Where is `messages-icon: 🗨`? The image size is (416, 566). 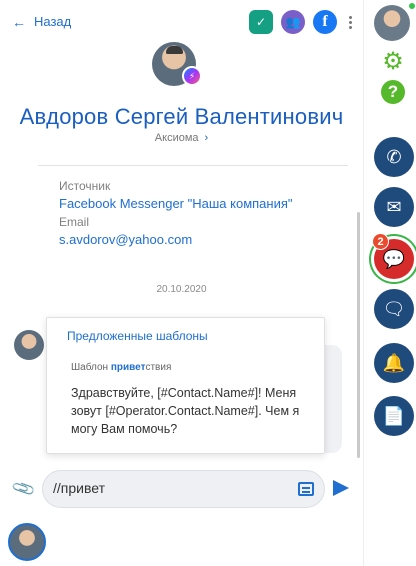
messages-icon: 🗨 is located at coordinates (394, 308).